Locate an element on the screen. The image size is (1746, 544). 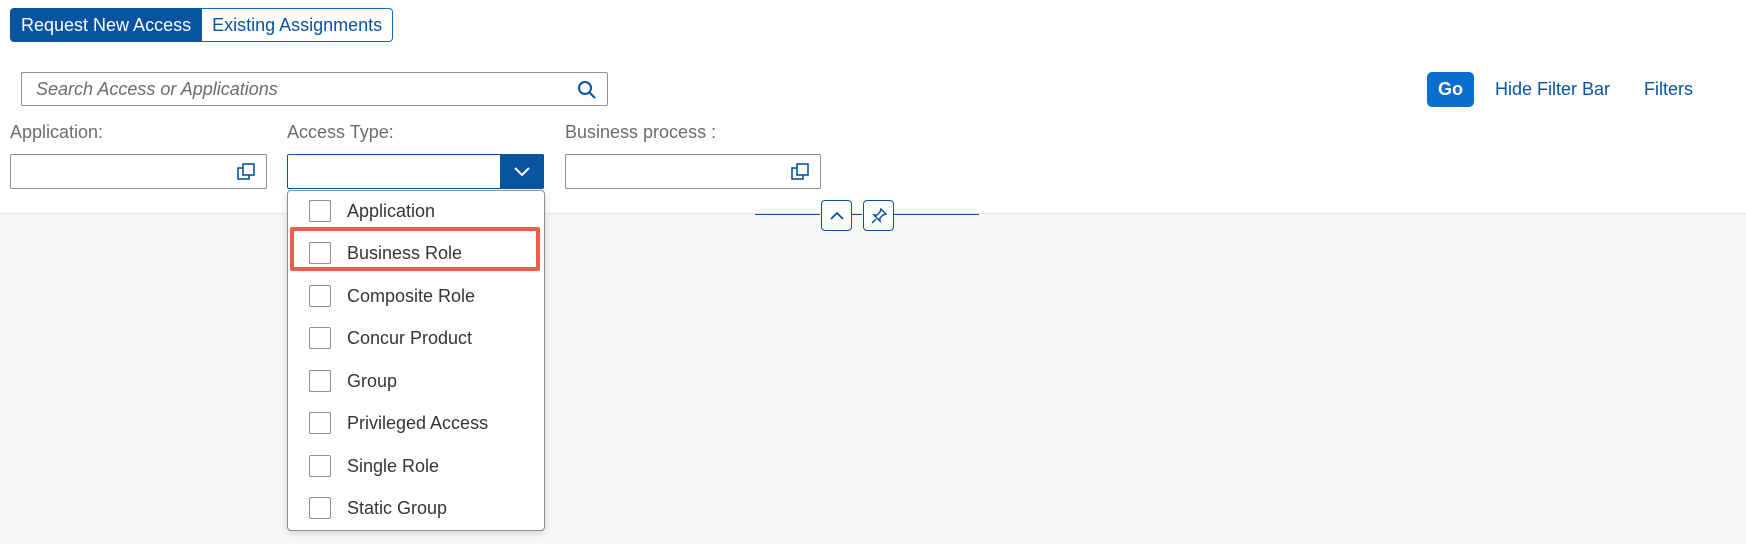
option-business-role: Business Role is located at coordinates (416, 253).